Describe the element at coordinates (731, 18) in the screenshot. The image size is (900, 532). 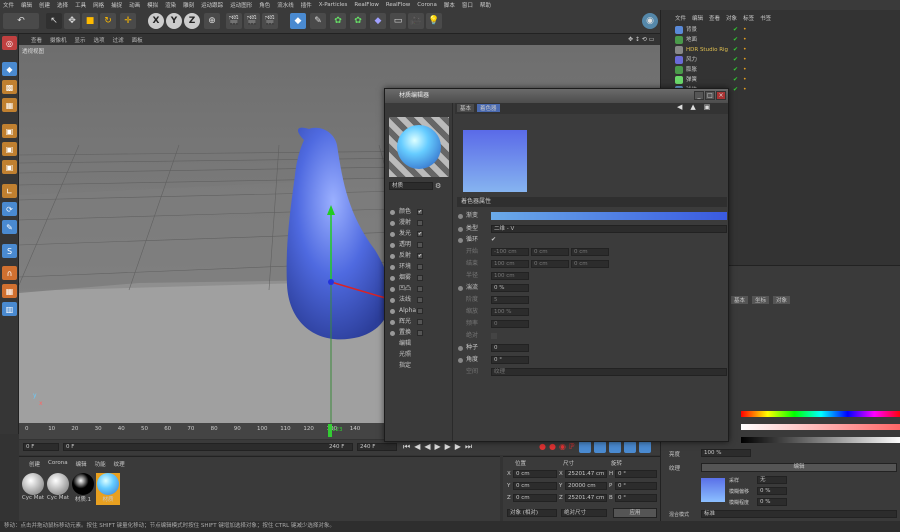
I see `object-menu-item: 对象` at that location.